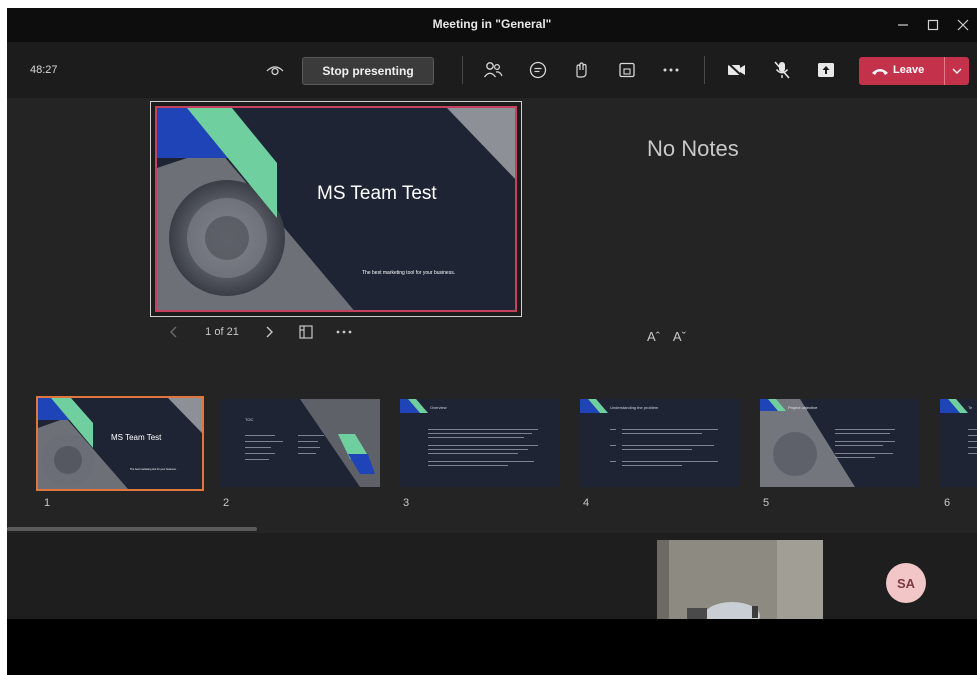 This screenshot has width=977, height=675. I want to click on raise-hand-icon, so click(581, 70).